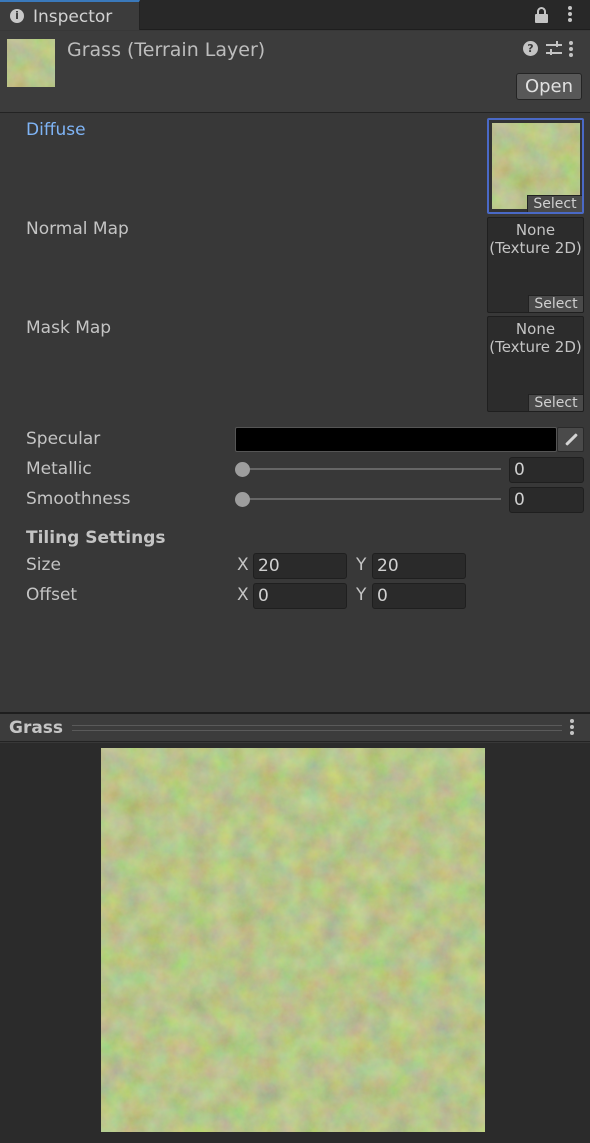 This screenshot has width=590, height=1143. Describe the element at coordinates (554, 49) in the screenshot. I see `presets-icon` at that location.